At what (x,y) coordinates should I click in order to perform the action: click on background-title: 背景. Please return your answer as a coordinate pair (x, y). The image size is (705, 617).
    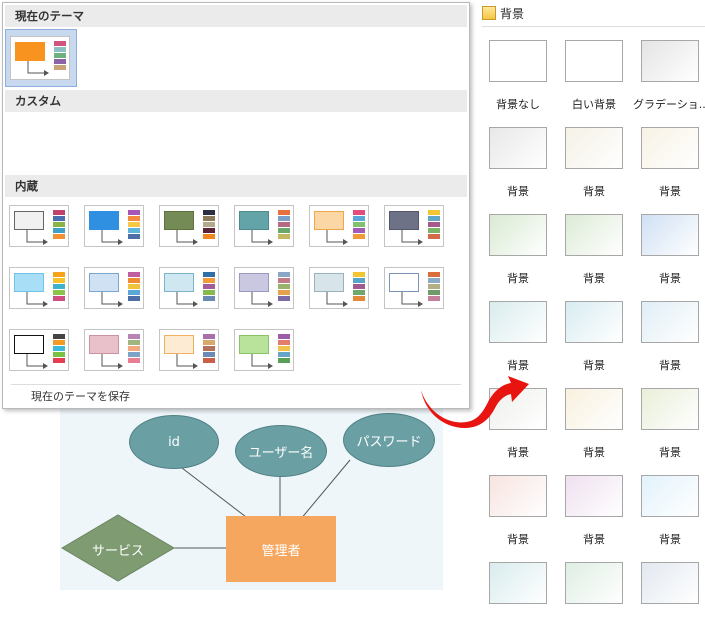
    Looking at the image, I should click on (512, 14).